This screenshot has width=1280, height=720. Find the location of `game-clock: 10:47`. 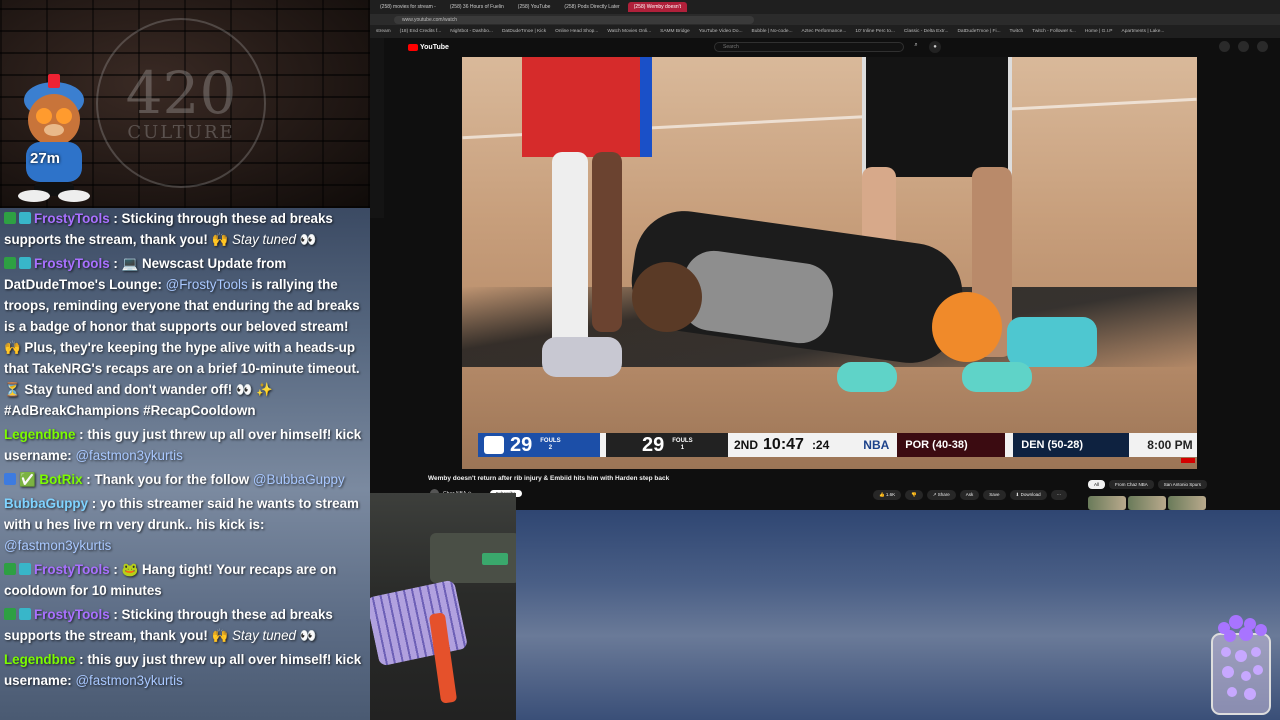

game-clock: 10:47 is located at coordinates (783, 444).